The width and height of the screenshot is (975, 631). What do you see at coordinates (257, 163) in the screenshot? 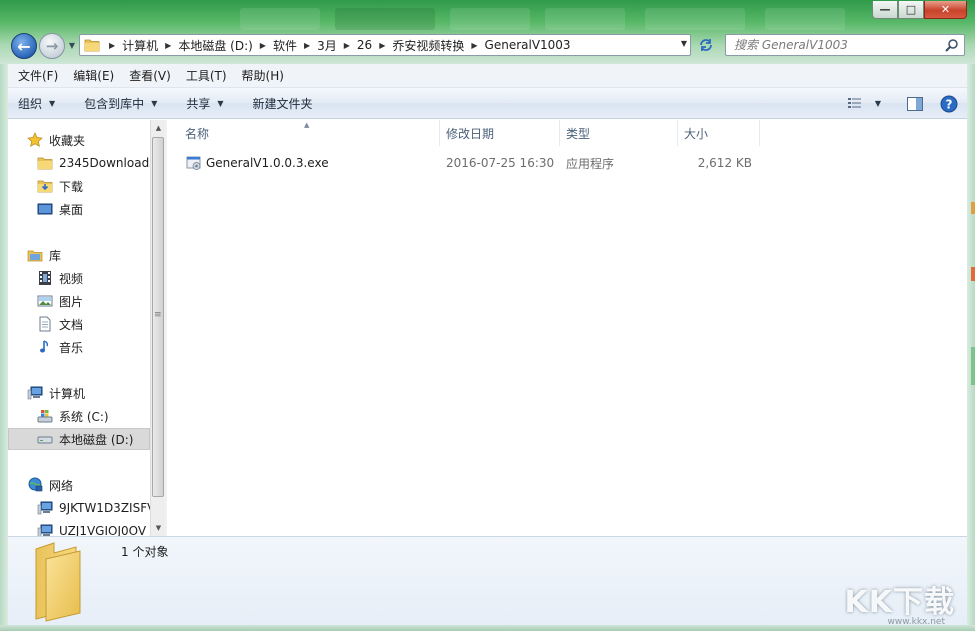
I see `file-name-cell: GeneralV1.0.0.3.exe` at bounding box center [257, 163].